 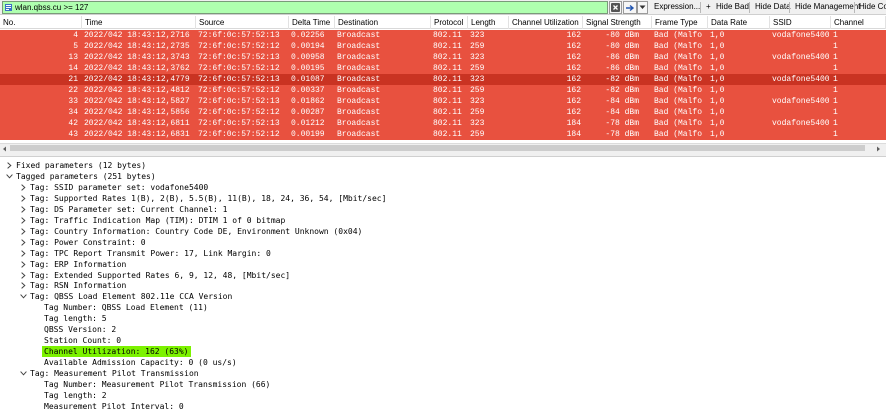 What do you see at coordinates (305, 7) in the screenshot?
I see `display-filter-input: wlan.qbss.cu >= 127` at bounding box center [305, 7].